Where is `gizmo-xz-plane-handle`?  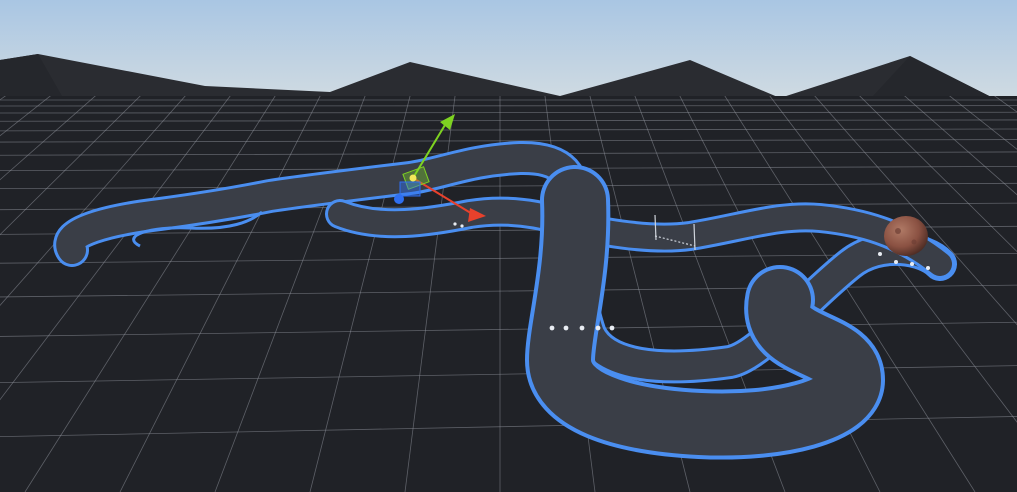 gizmo-xz-plane-handle is located at coordinates (410, 189).